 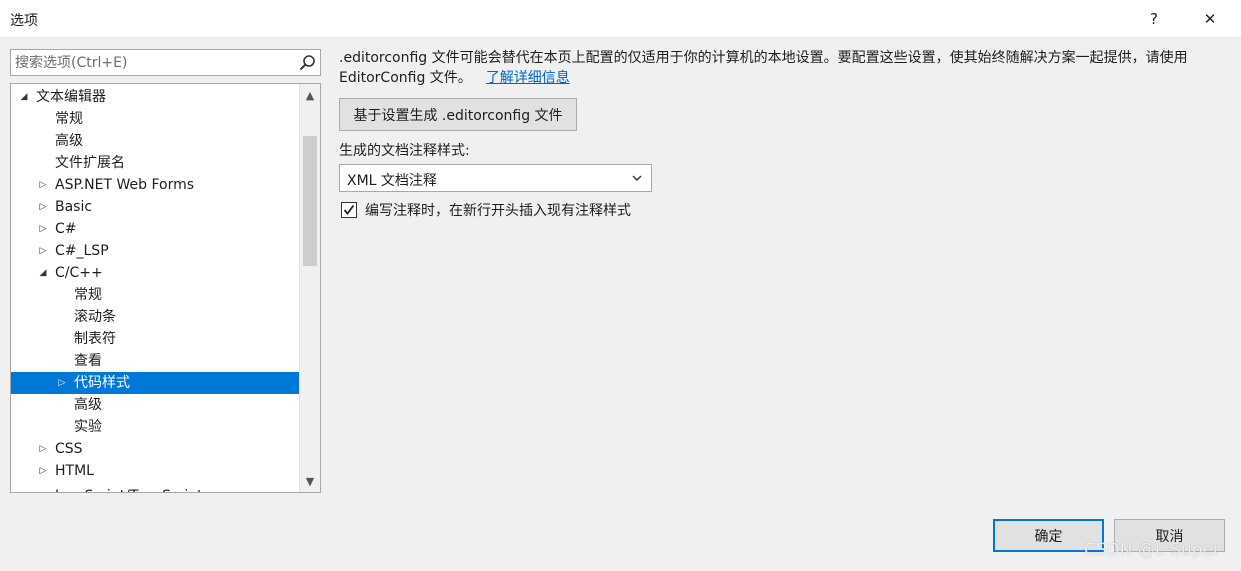 What do you see at coordinates (155, 251) in the screenshot?
I see `tree-item: ▷ C#_LSP` at bounding box center [155, 251].